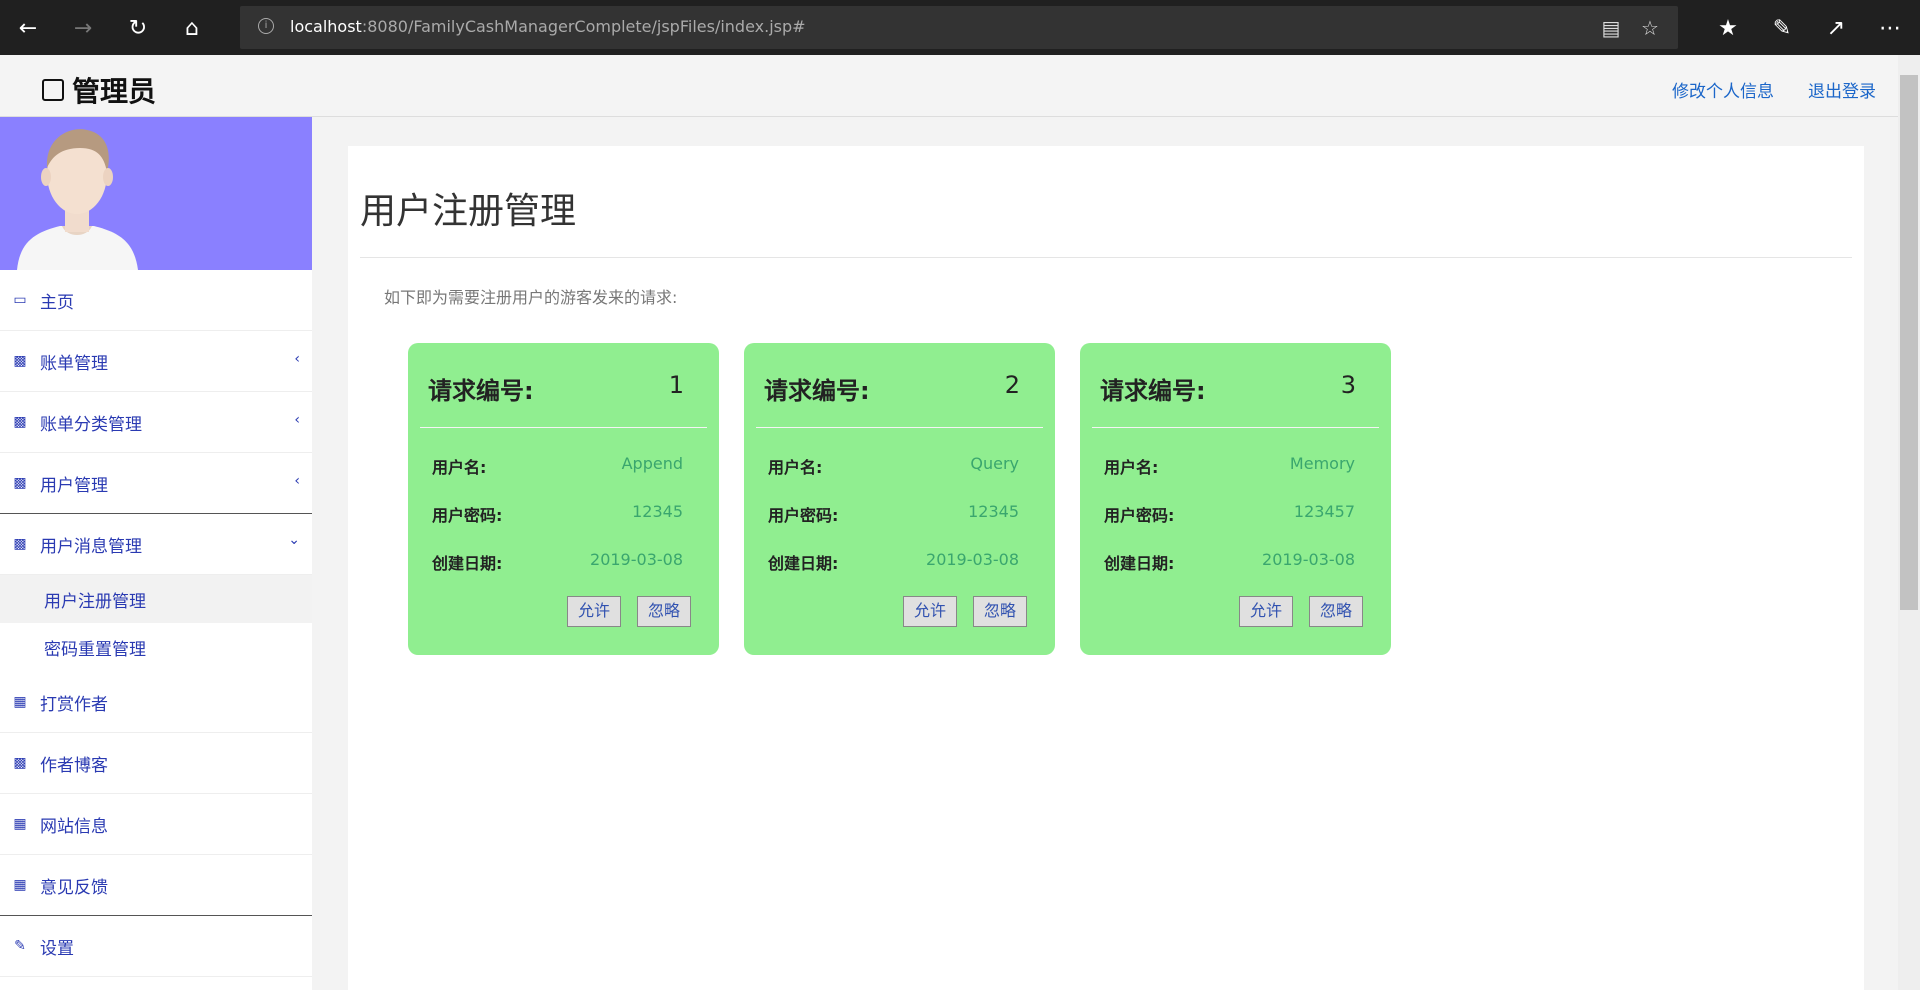 The image size is (1920, 990). What do you see at coordinates (652, 463) in the screenshot?
I see `username-value: Append` at bounding box center [652, 463].